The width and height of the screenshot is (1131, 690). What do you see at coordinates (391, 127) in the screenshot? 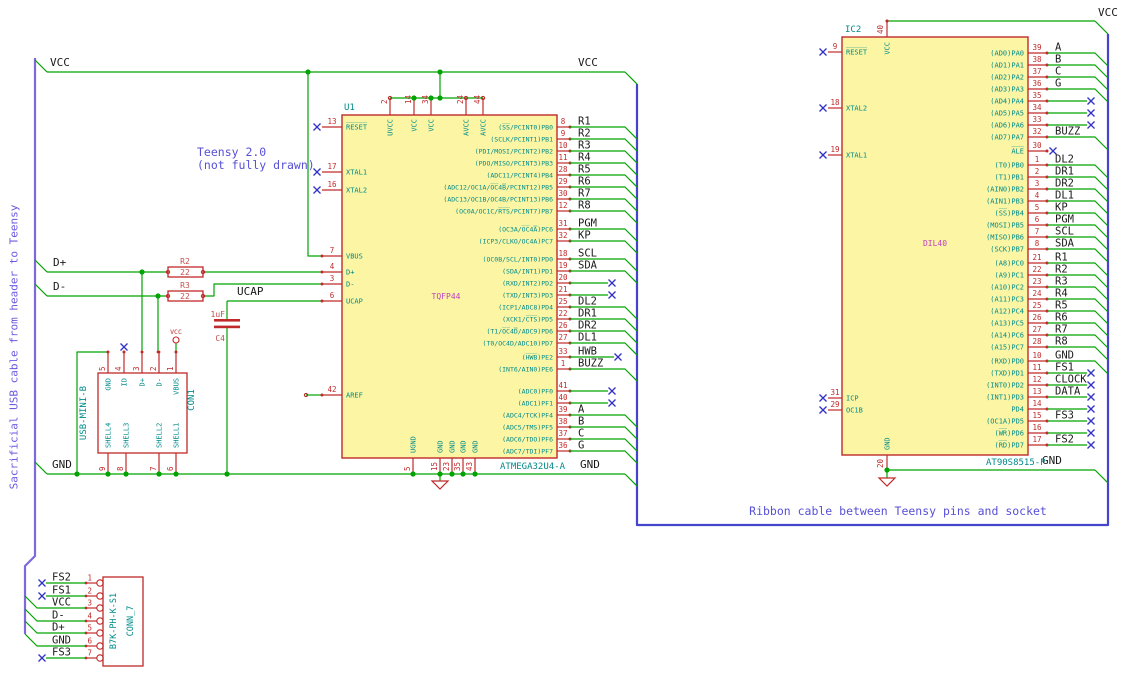
I see `svg-text: UVCC` at bounding box center [391, 127].